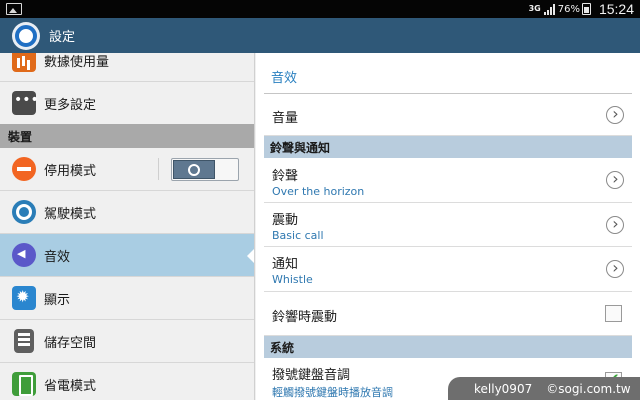  I want to click on app-title: 設定, so click(62, 37).